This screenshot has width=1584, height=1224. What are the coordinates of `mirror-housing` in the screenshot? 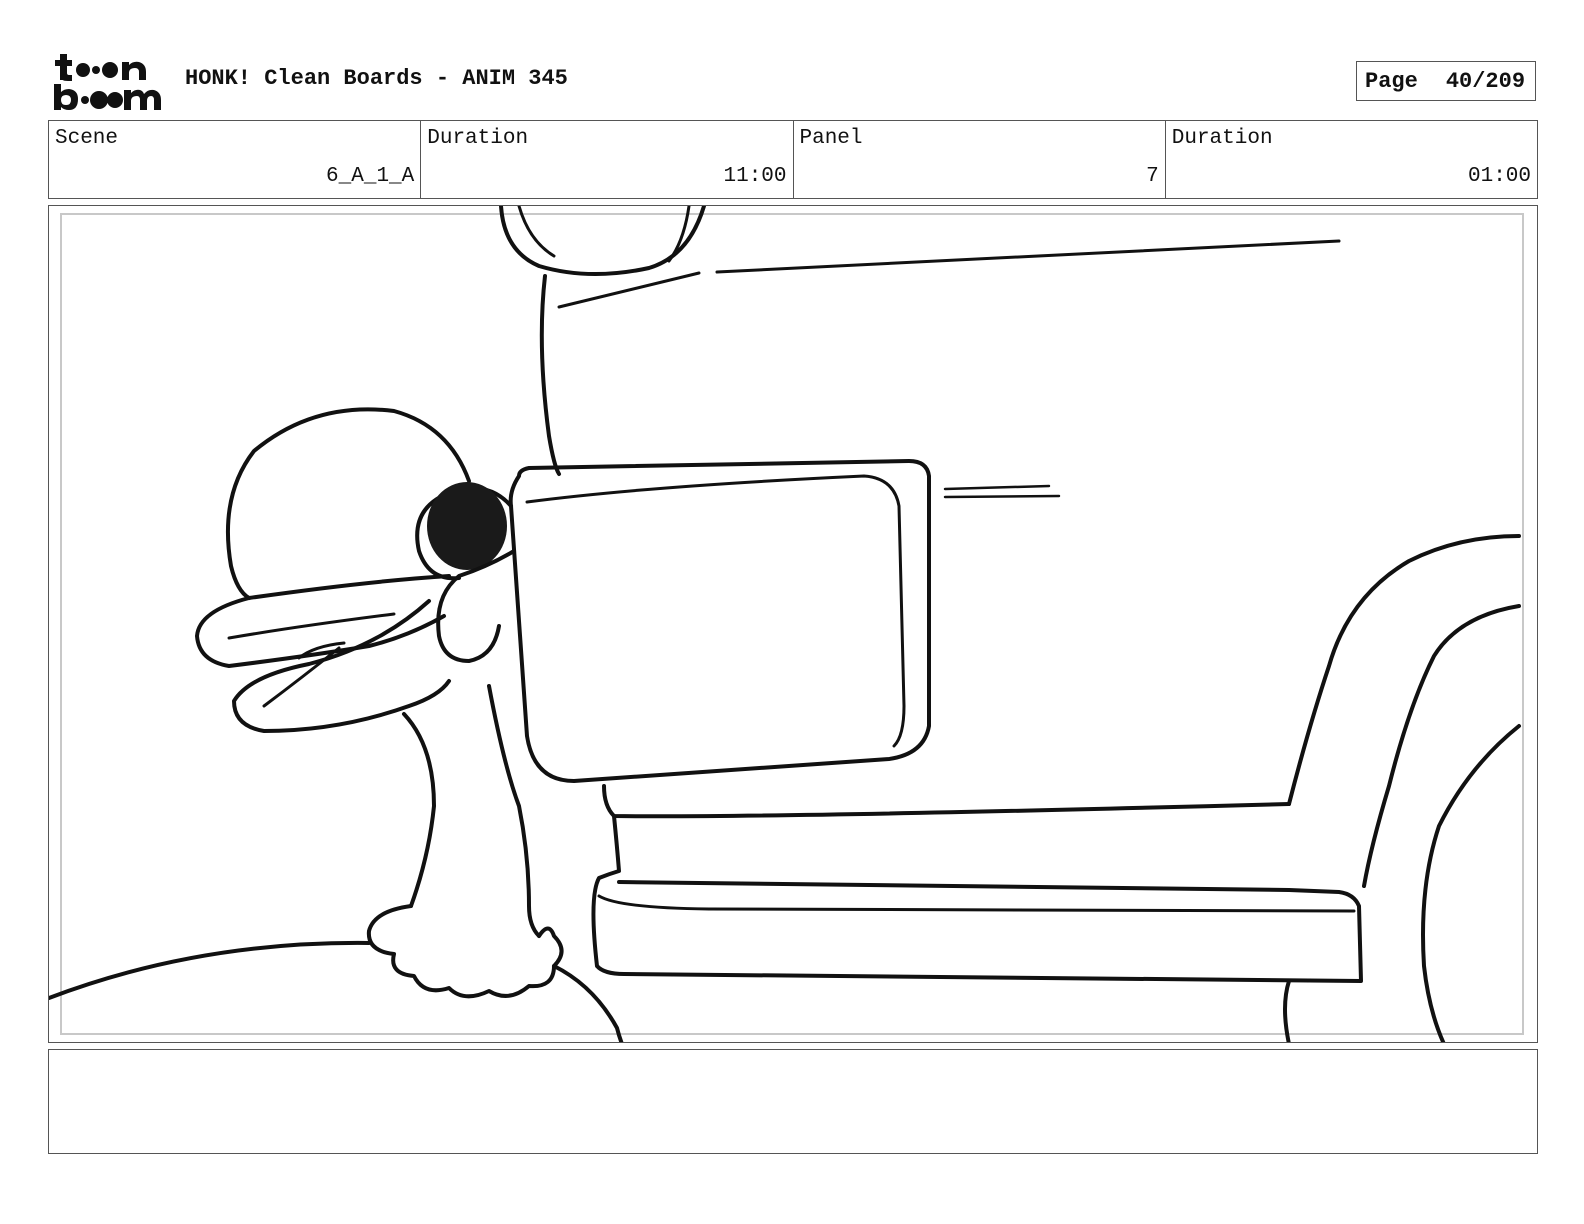 It's located at (719, 621).